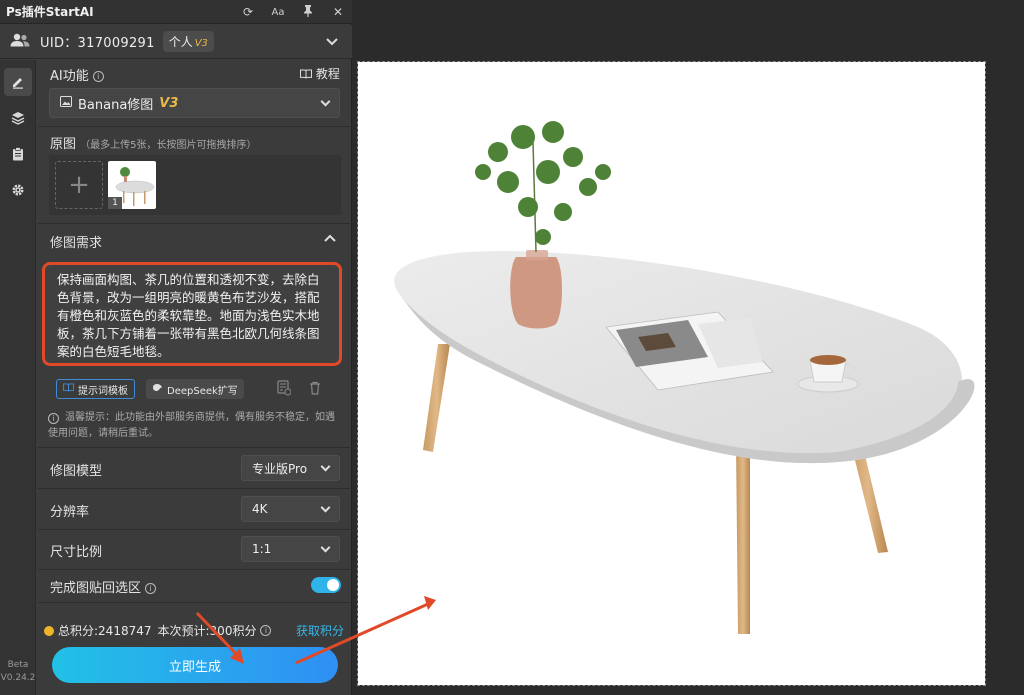  What do you see at coordinates (169, 103) in the screenshot?
I see `ai-function-version: V3` at bounding box center [169, 103].